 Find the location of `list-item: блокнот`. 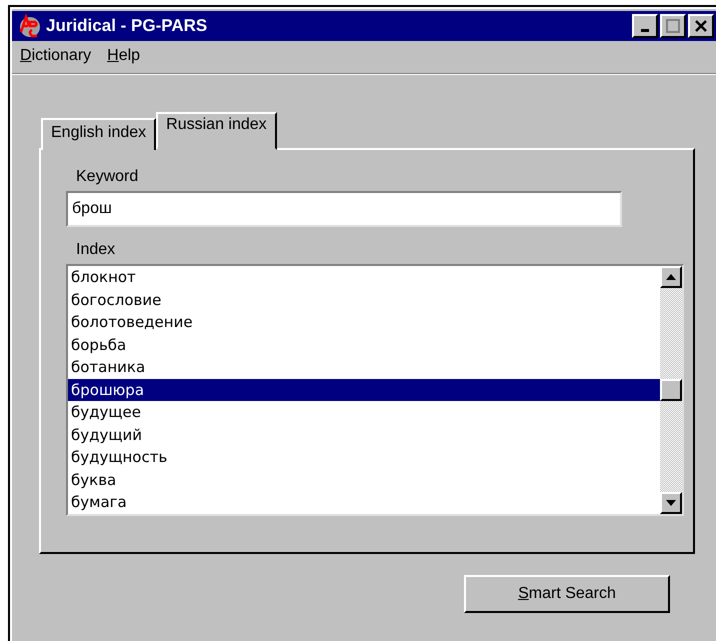

list-item: блокнот is located at coordinates (364, 277).